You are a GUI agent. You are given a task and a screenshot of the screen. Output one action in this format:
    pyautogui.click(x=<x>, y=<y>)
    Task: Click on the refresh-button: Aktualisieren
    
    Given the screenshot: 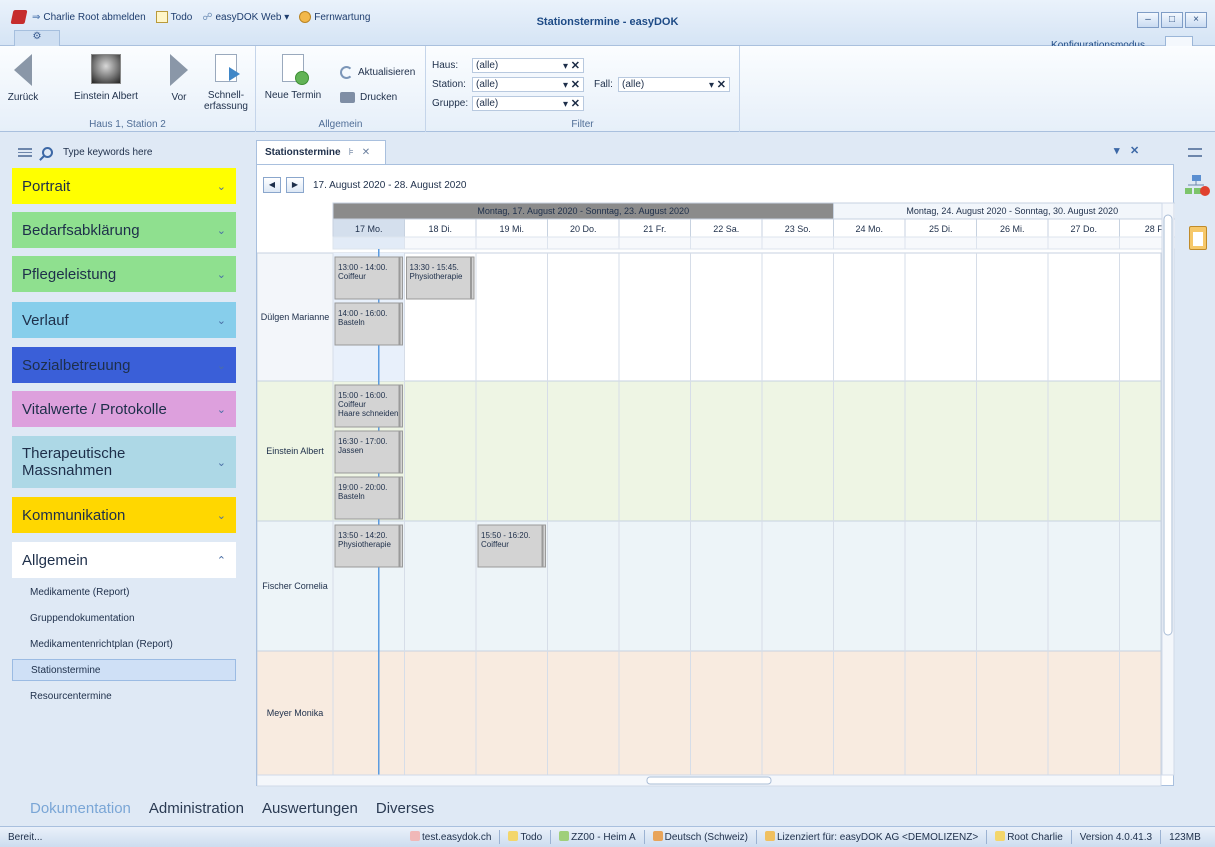 What is the action you would take?
    pyautogui.click(x=377, y=72)
    